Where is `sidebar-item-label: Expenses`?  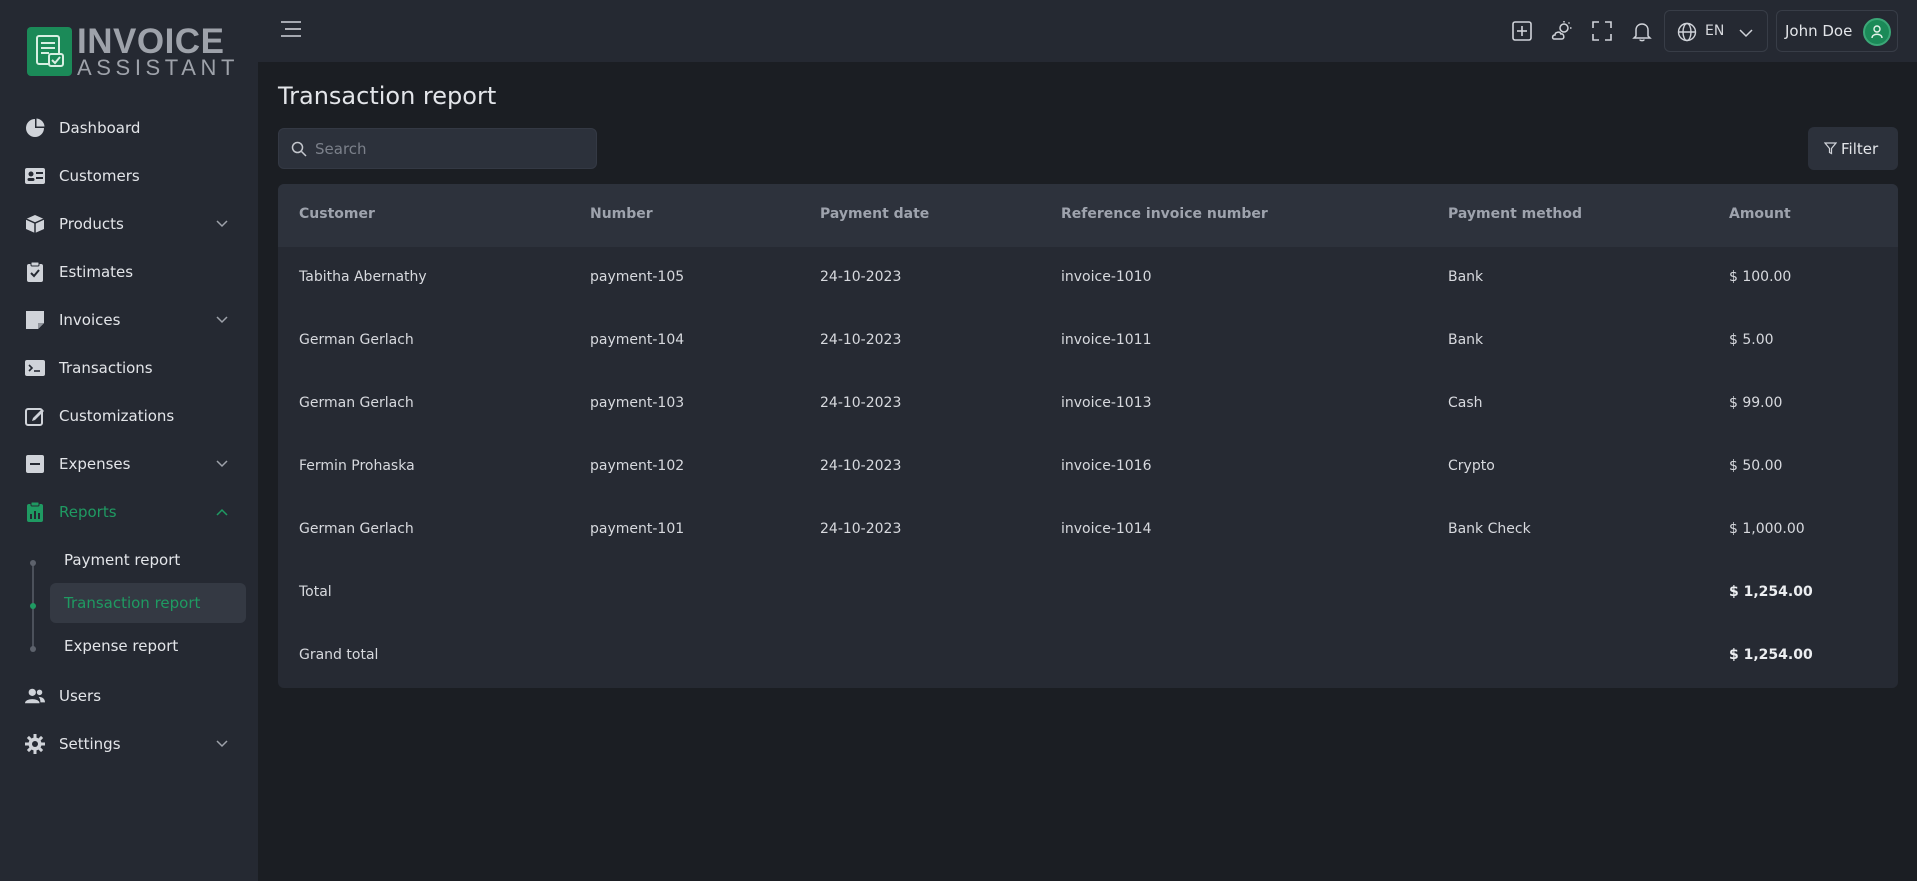
sidebar-item-label: Expenses is located at coordinates (95, 464).